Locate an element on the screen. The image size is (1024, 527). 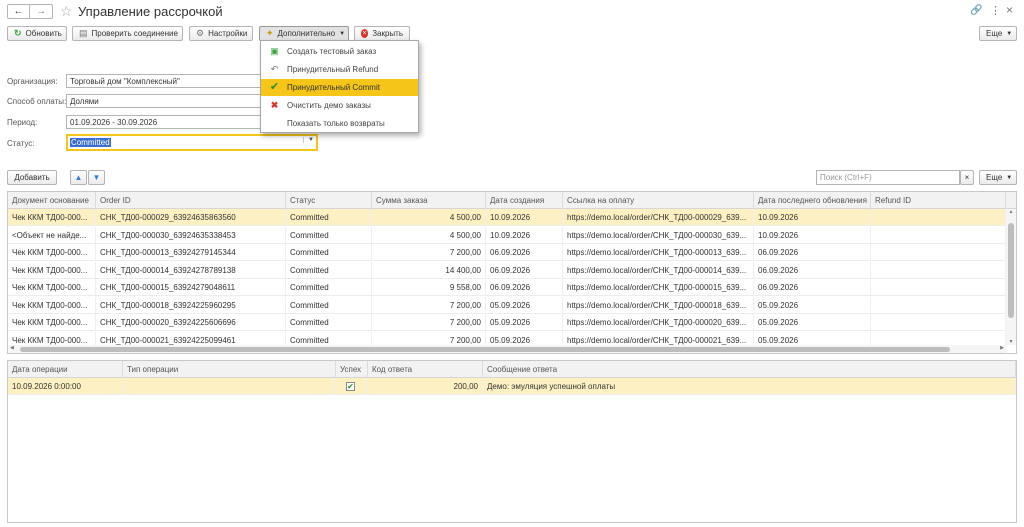
vertical-scrollbar: ▲ ▼ is located at coordinates (1011, 277).